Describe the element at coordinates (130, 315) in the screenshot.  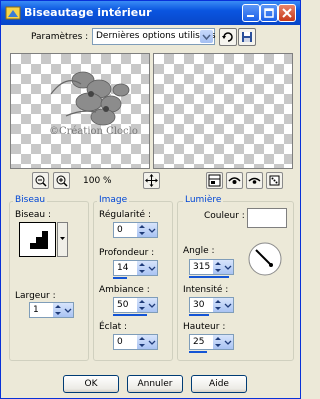
I see `ambient-slider-fill` at that location.